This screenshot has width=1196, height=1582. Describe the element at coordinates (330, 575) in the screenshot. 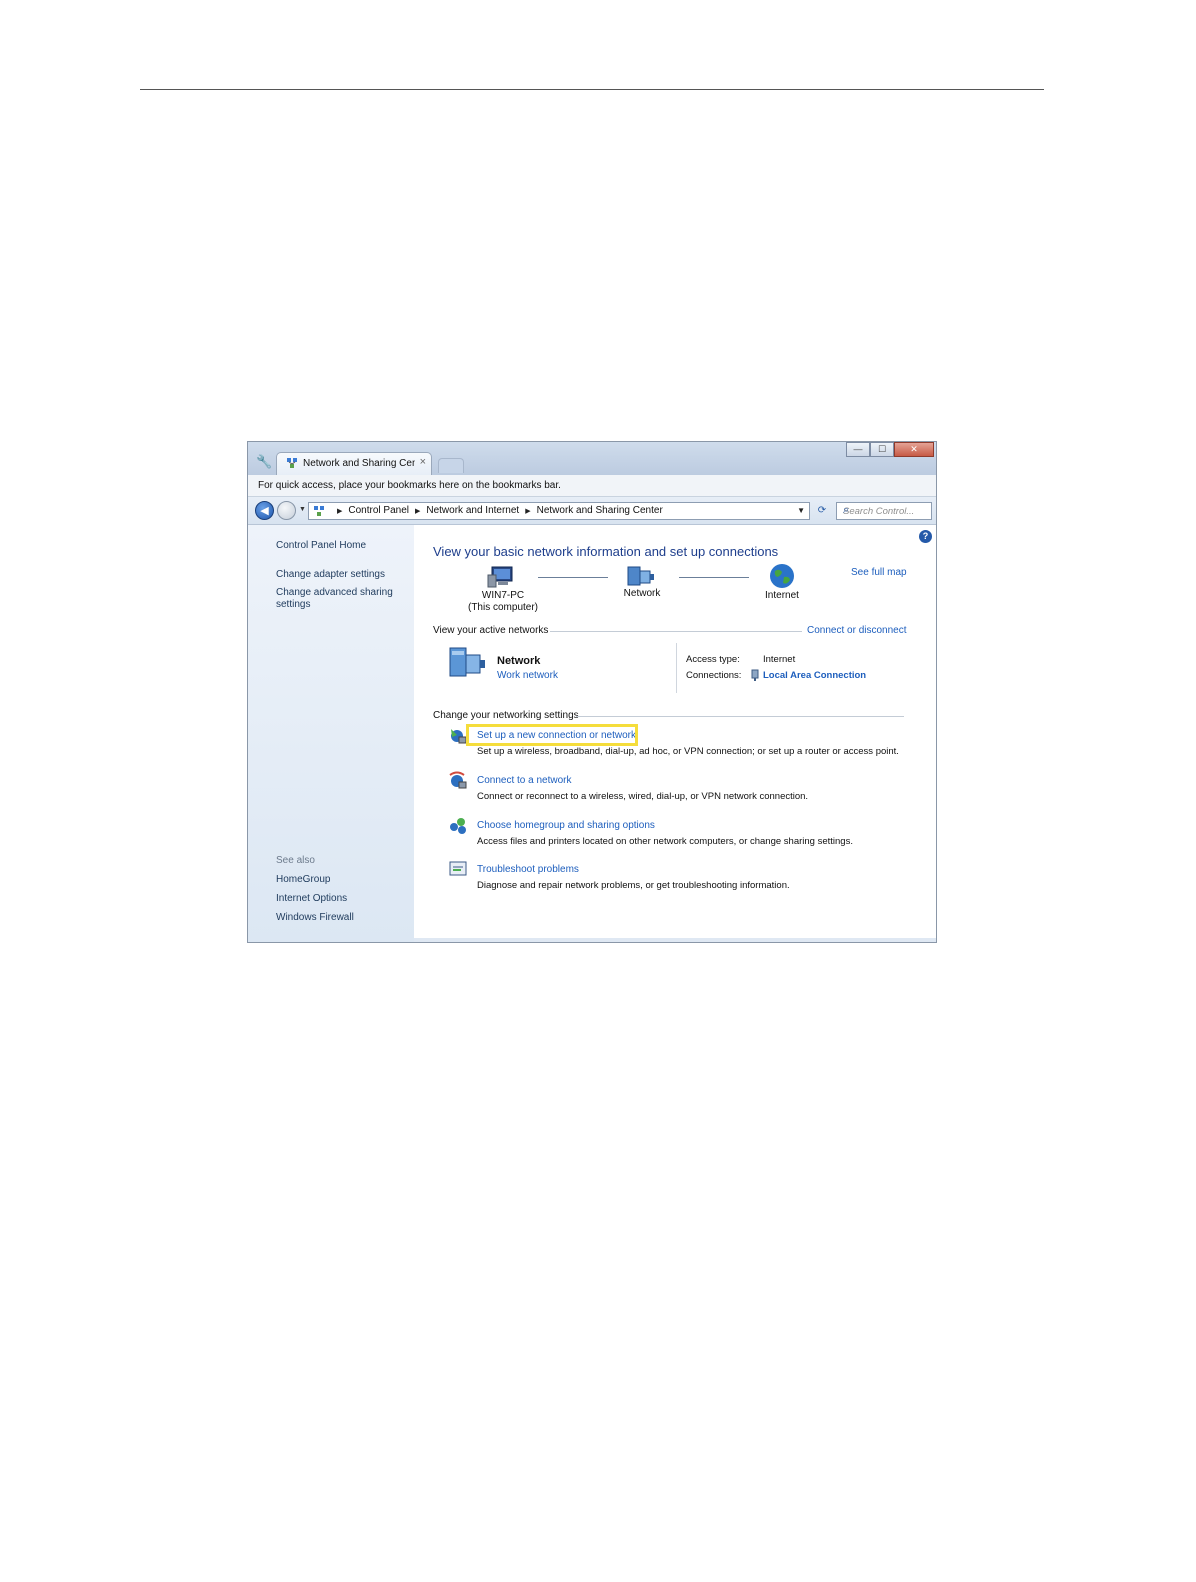

I see `change-adapter-settings-link: Change adapter settings` at that location.